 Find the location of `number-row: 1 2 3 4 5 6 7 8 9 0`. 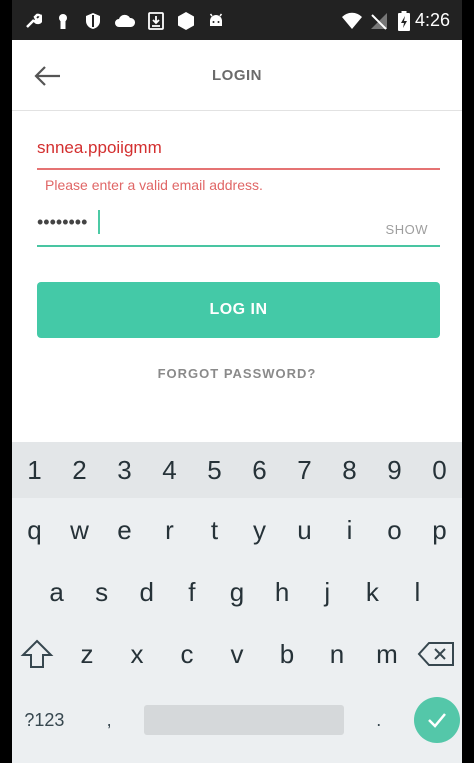

number-row: 1 2 3 4 5 6 7 8 9 0 is located at coordinates (237, 470).